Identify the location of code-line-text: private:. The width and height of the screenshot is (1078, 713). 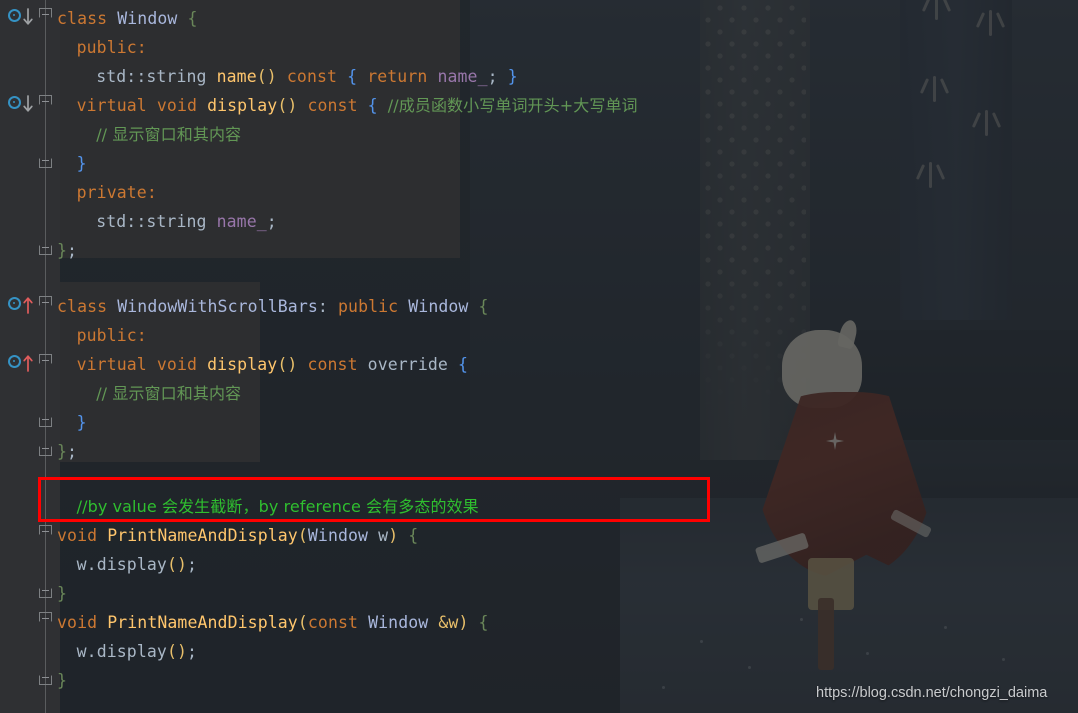
(117, 192).